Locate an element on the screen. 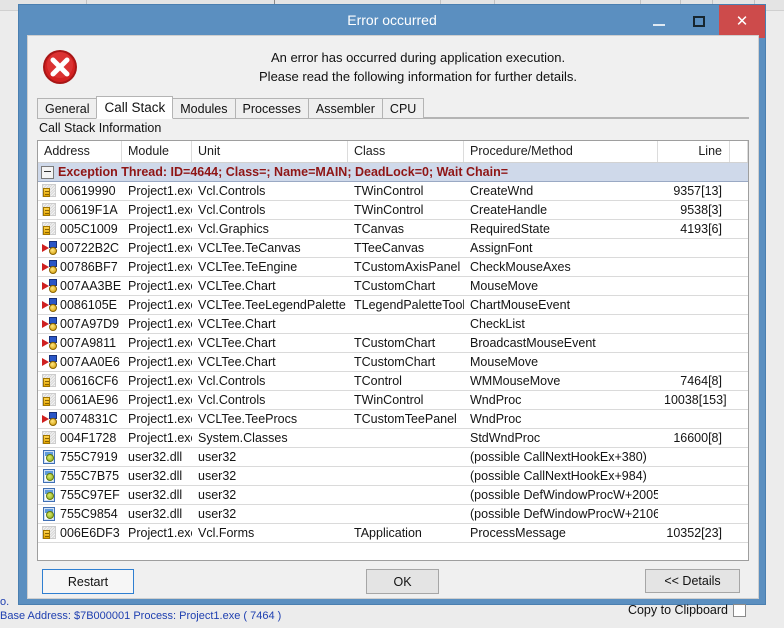 This screenshot has width=784, height=628. collapse-icon is located at coordinates (47, 172).